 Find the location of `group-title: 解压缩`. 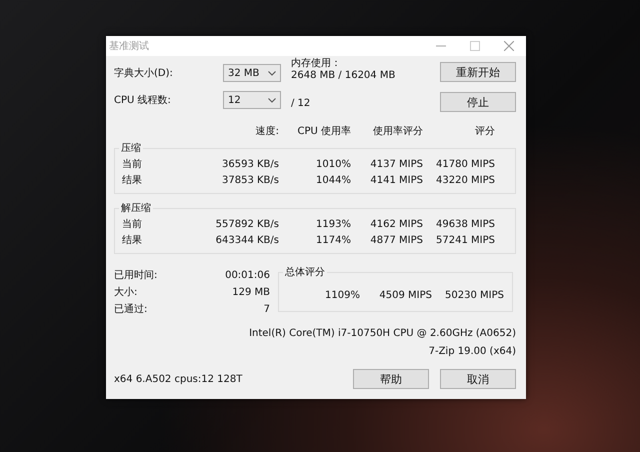

group-title: 解压缩 is located at coordinates (136, 208).